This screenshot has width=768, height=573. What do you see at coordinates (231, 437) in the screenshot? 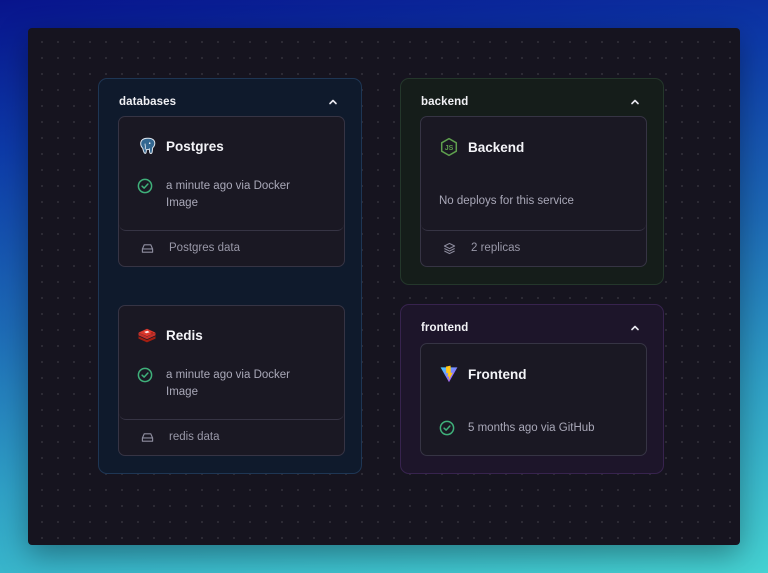
I see `volume-footer: redis data` at bounding box center [231, 437].